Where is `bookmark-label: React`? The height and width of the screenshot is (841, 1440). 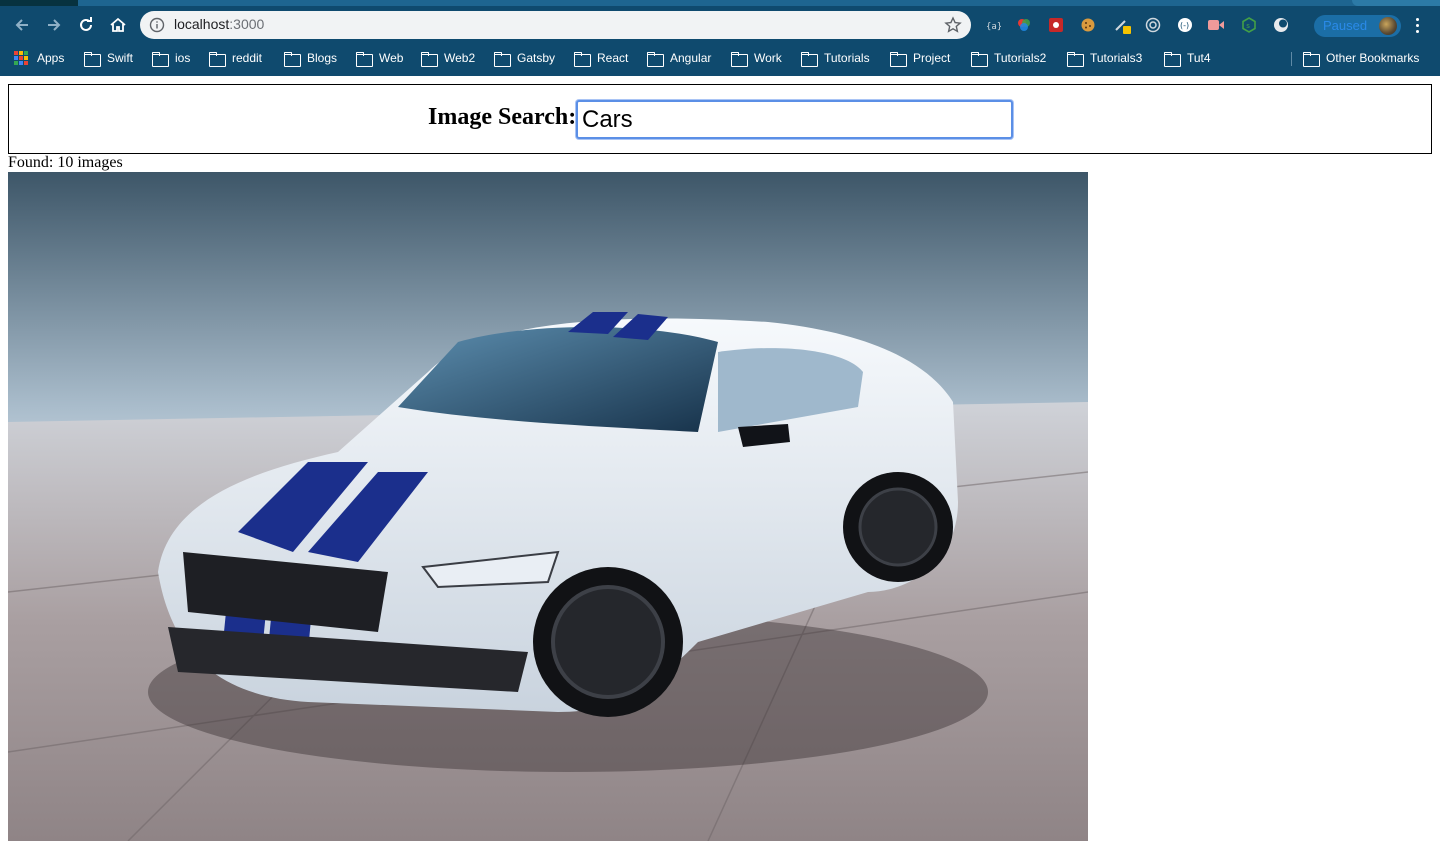
bookmark-label: React is located at coordinates (613, 58).